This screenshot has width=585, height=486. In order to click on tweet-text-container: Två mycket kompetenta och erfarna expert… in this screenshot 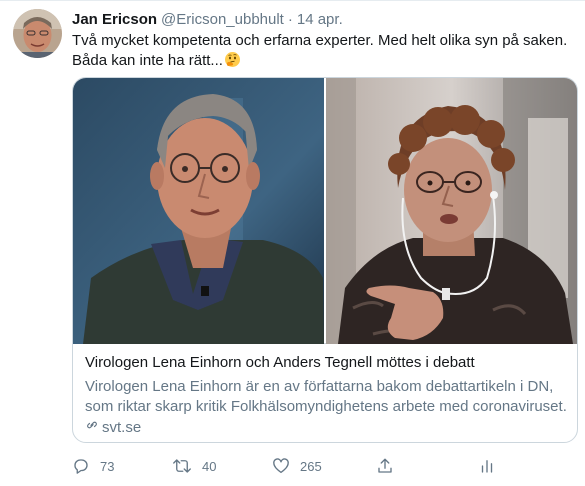, I will do `click(324, 52)`.